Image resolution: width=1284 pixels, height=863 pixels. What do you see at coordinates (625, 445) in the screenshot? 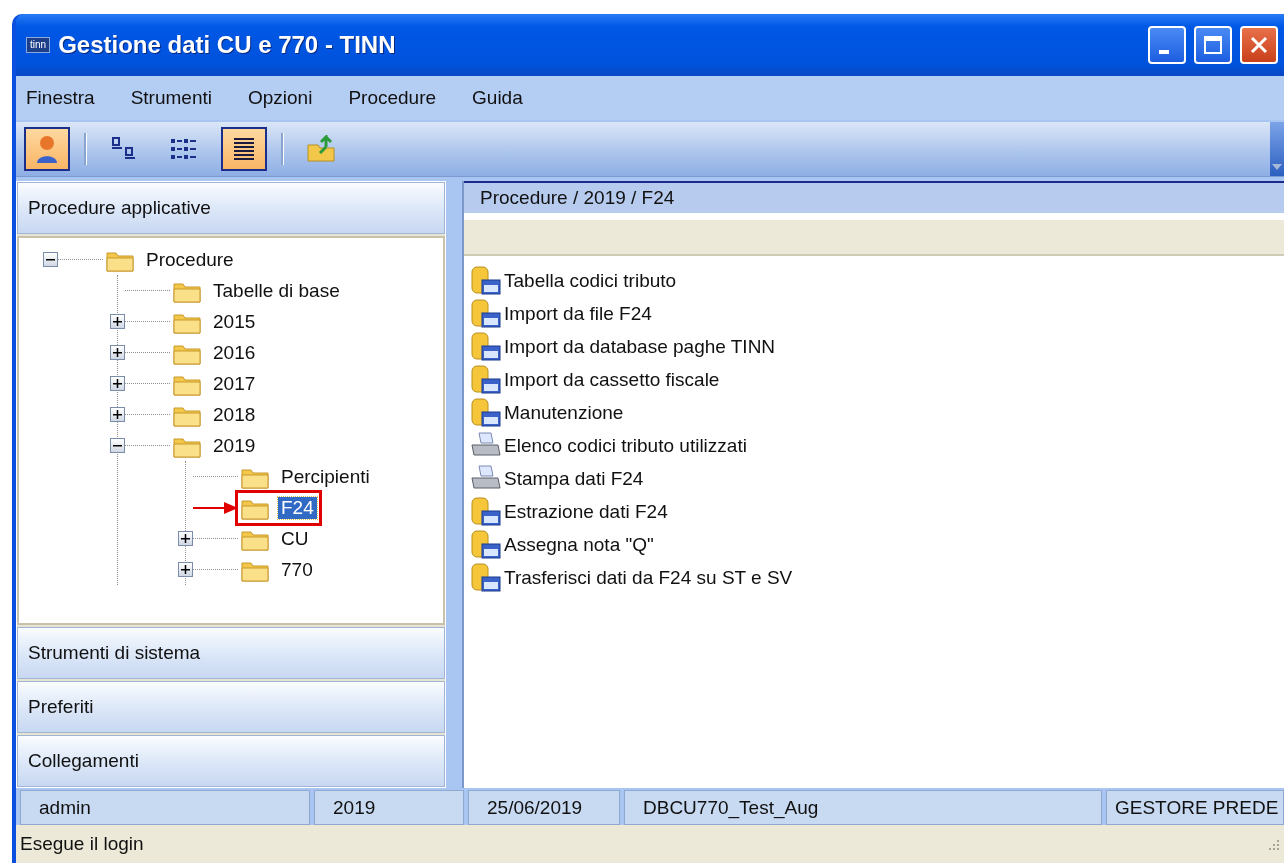
I see `command-link: Elenco codici tributo utilizzati` at bounding box center [625, 445].